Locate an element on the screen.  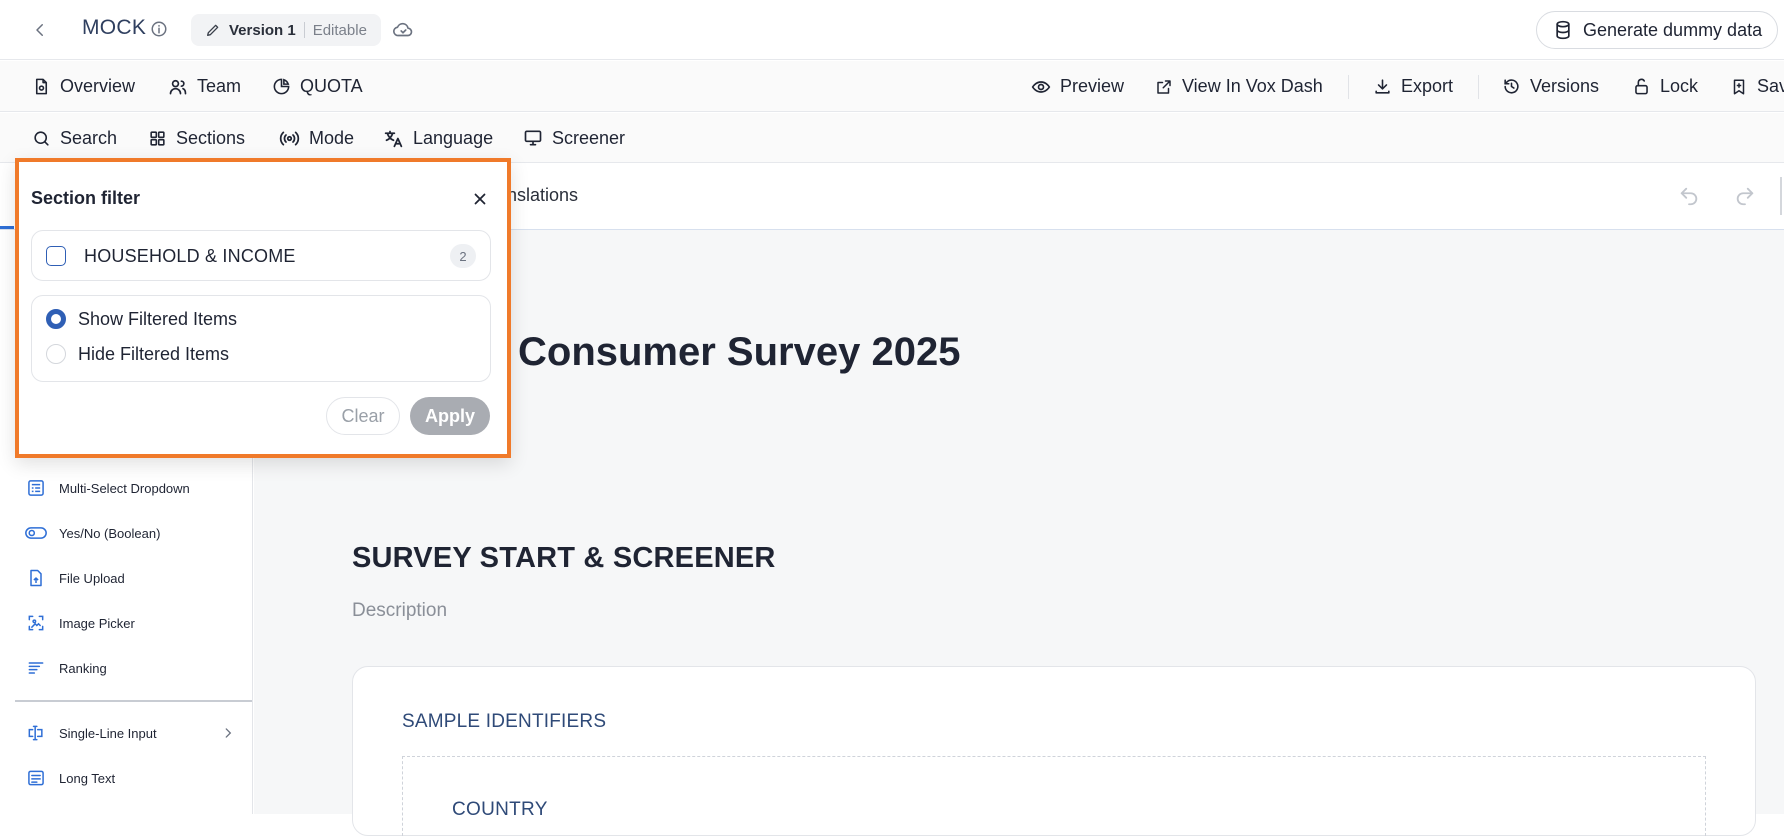
version-selector: Version 1 Editable is located at coordinates (286, 30).